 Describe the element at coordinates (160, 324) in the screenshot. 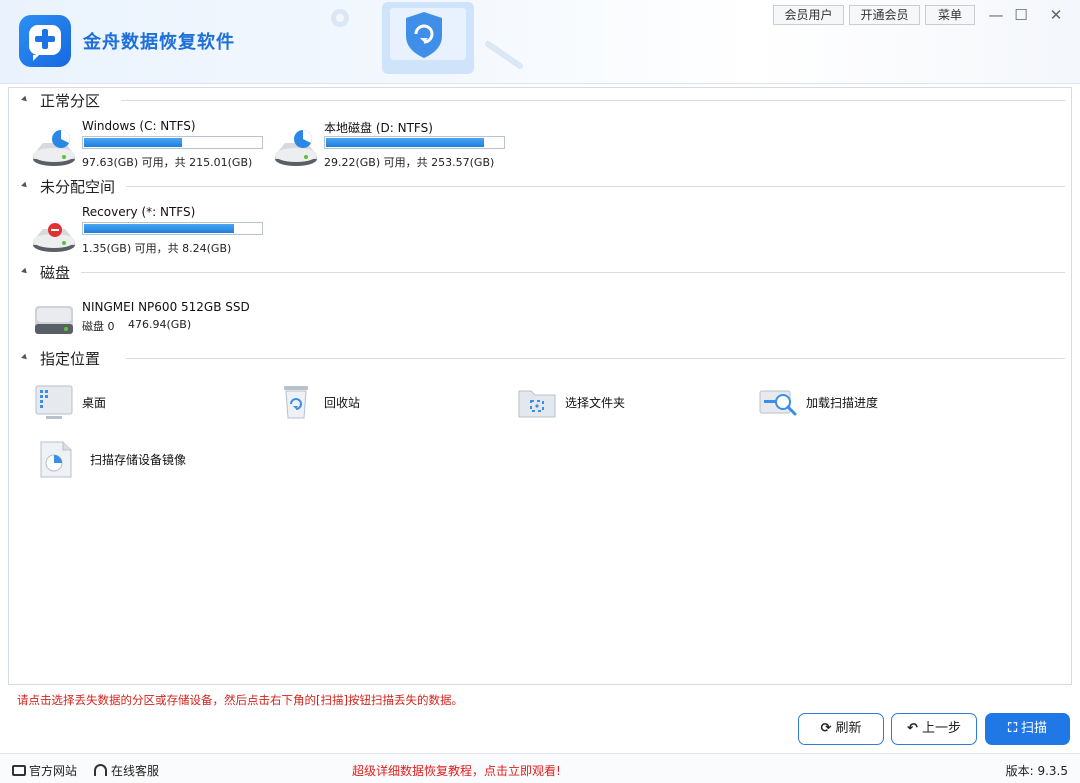

I see `disk-size: 476.94(GB)` at that location.